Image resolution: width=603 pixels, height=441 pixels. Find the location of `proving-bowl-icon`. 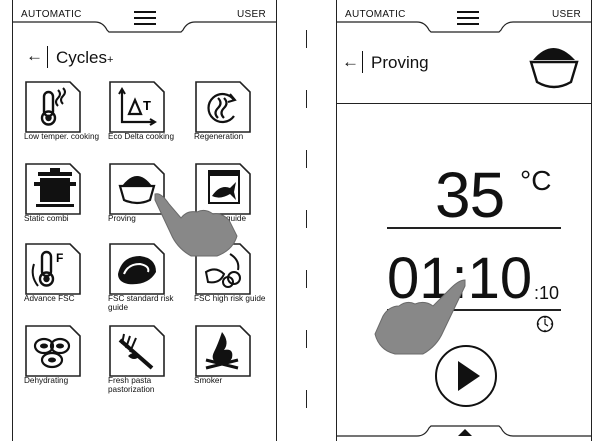

proving-bowl-icon is located at coordinates (554, 68).